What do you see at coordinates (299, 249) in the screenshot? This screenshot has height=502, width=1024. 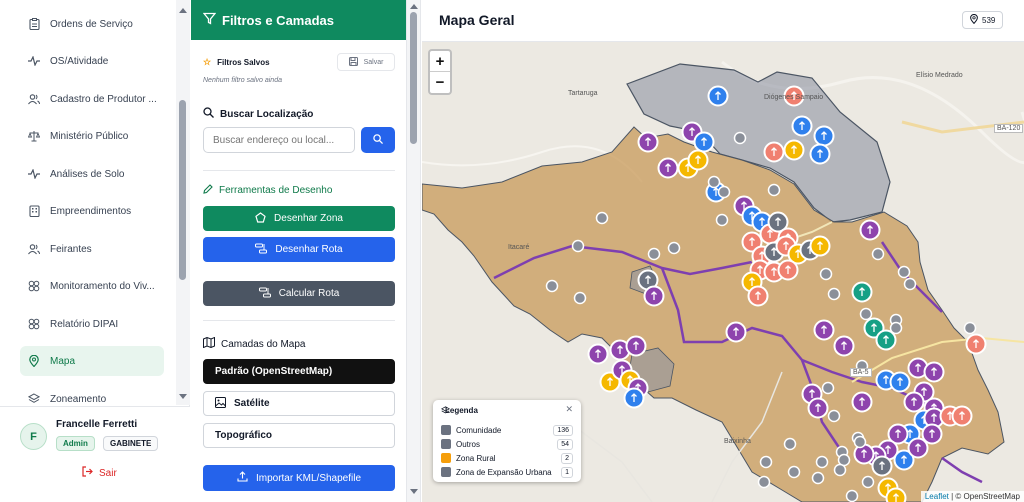 I see `draw-route-button: Desenhar Rota` at bounding box center [299, 249].